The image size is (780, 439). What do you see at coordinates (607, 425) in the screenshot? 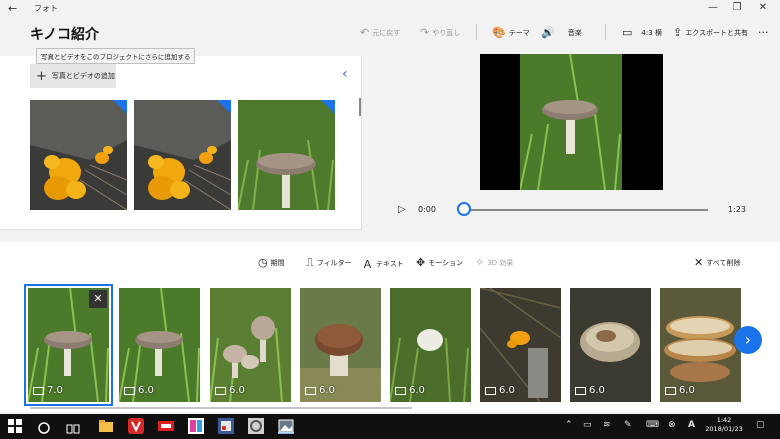
I see `wifi-icon: ≋` at bounding box center [607, 425].